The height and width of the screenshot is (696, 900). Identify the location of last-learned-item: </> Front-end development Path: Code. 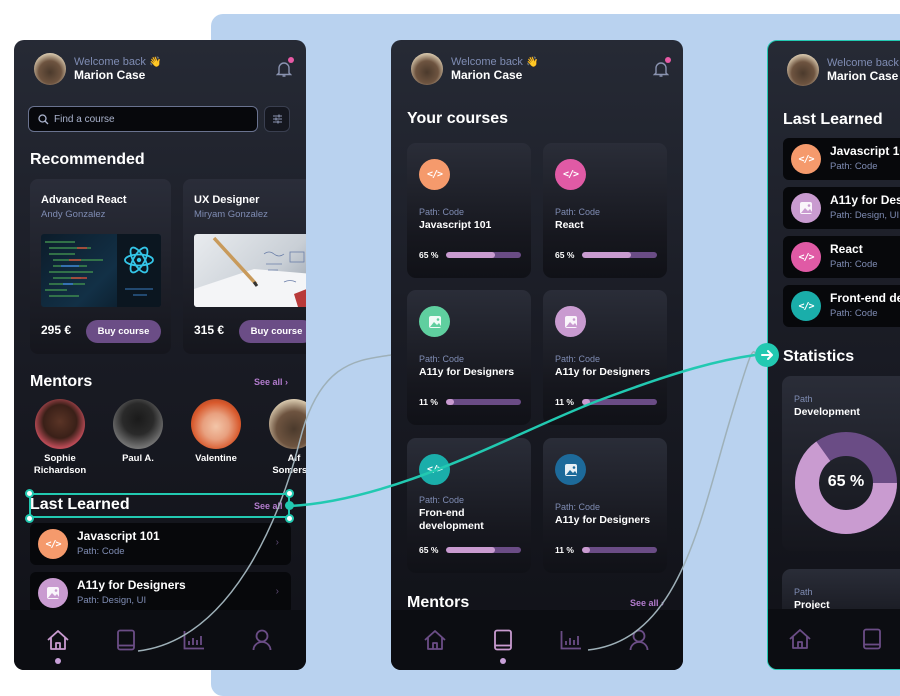
(841, 306).